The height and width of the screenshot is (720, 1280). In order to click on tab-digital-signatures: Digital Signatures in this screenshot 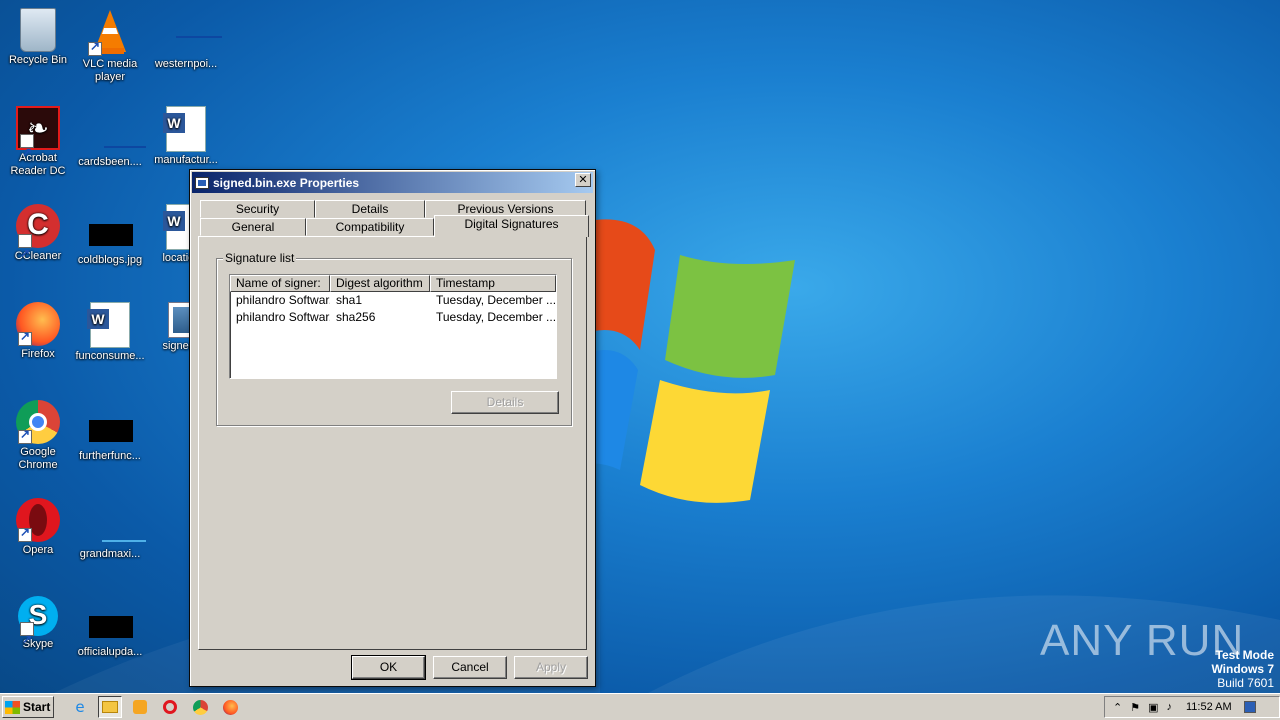, I will do `click(511, 226)`.